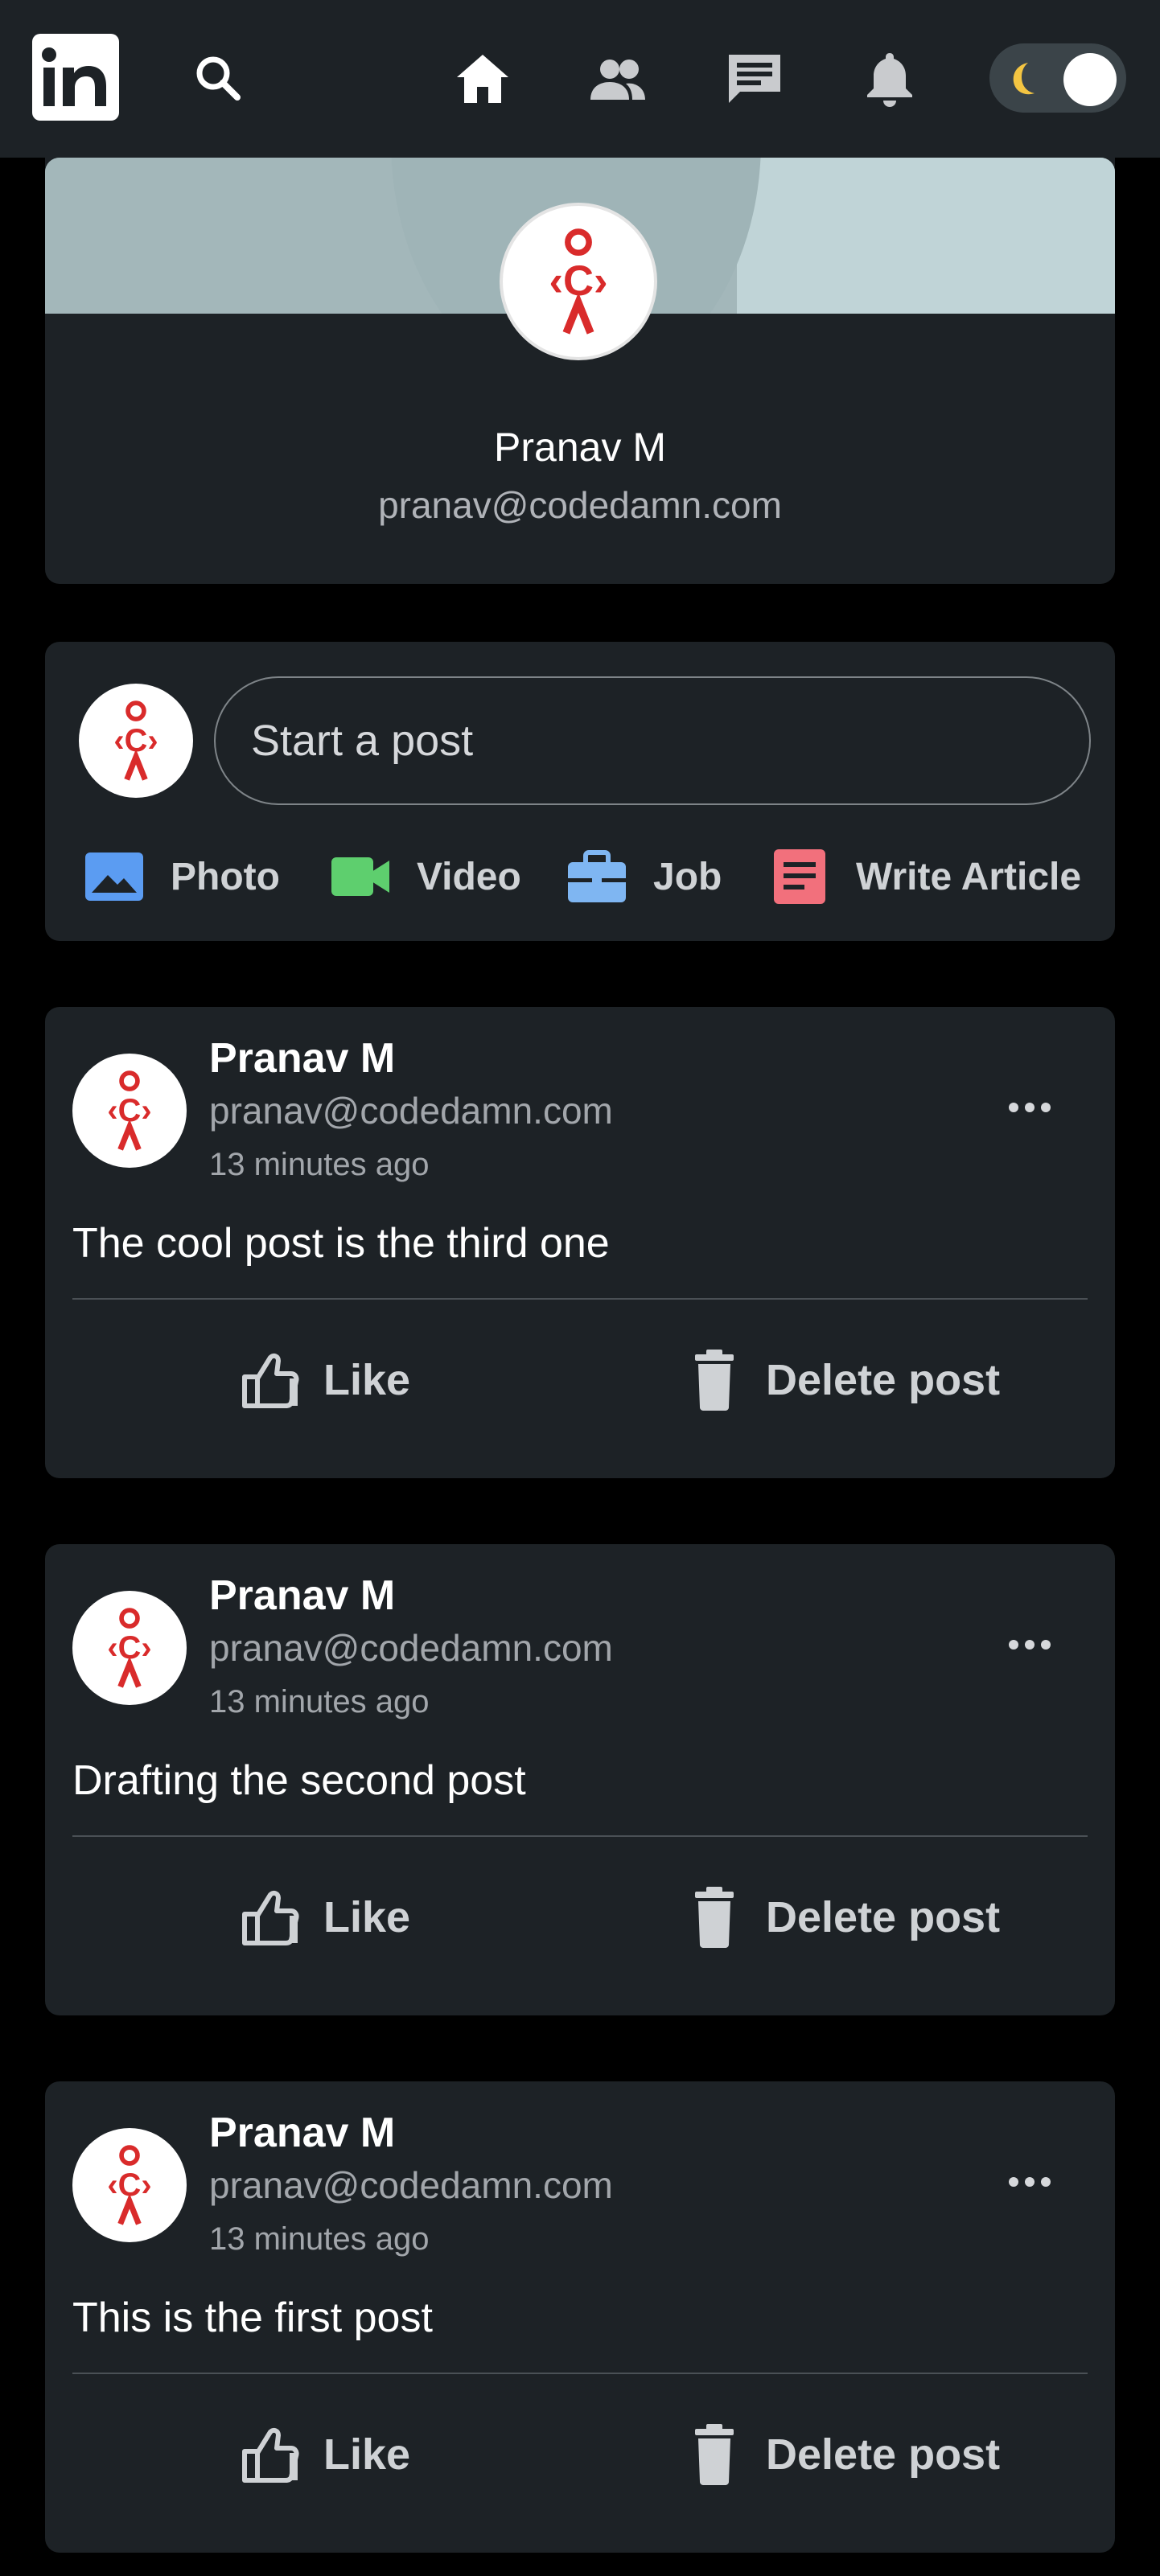 The width and height of the screenshot is (1160, 2576). I want to click on photo-icon, so click(114, 876).